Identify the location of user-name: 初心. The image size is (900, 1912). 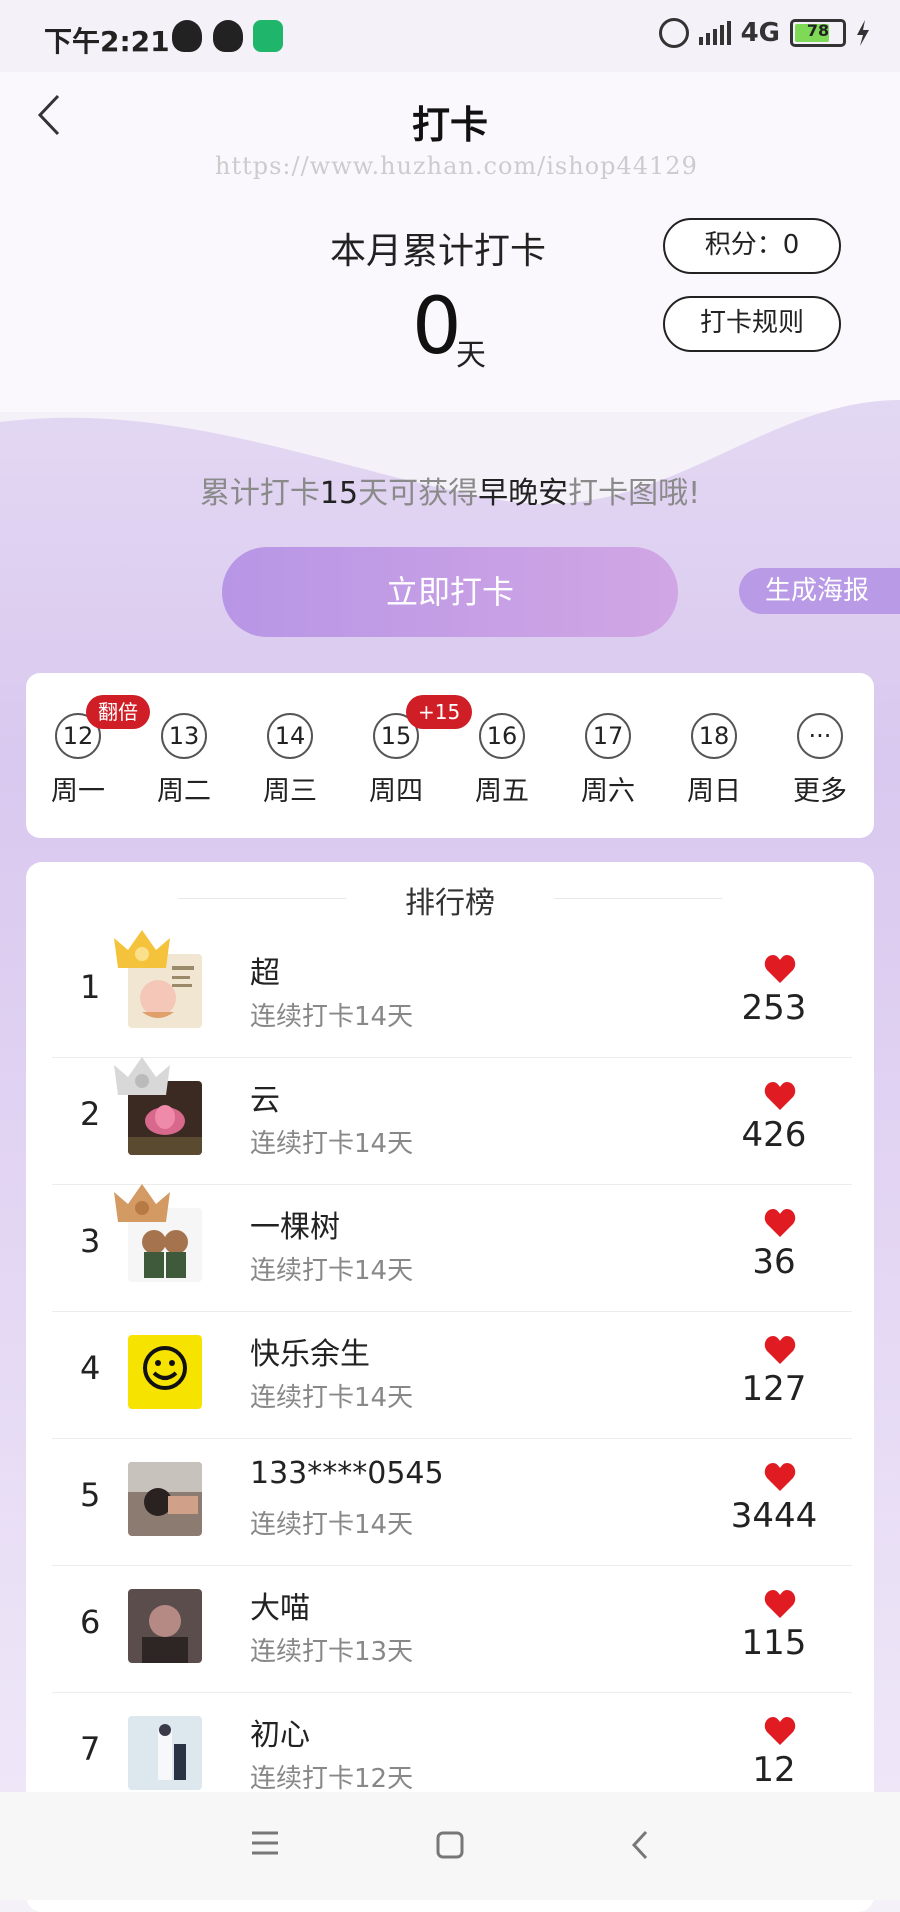
(280, 1735).